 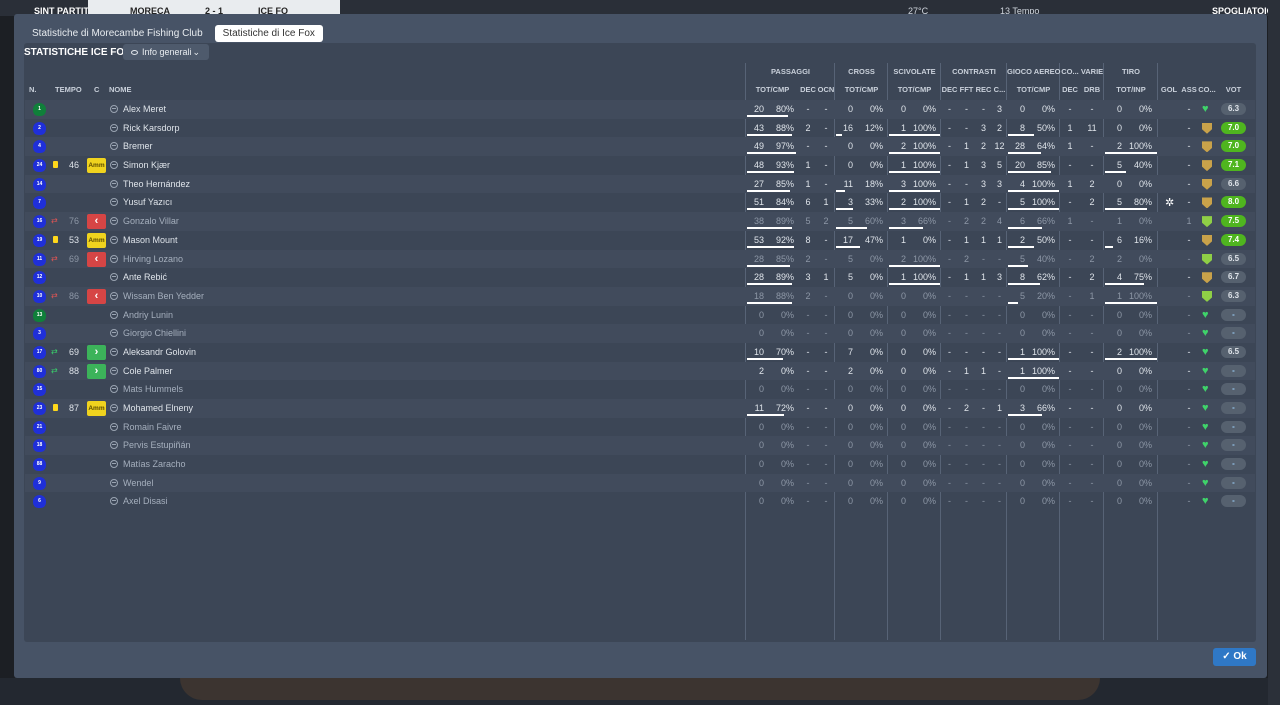 What do you see at coordinates (154, 464) in the screenshot?
I see `player-name: Matías Zaracho` at bounding box center [154, 464].